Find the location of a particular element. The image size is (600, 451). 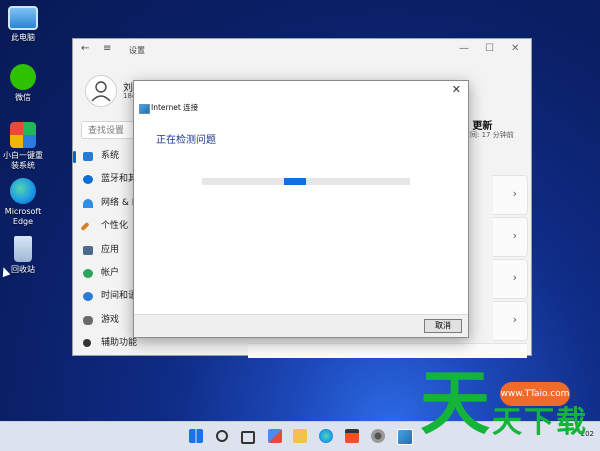

network-icon is located at coordinates (144, 109).